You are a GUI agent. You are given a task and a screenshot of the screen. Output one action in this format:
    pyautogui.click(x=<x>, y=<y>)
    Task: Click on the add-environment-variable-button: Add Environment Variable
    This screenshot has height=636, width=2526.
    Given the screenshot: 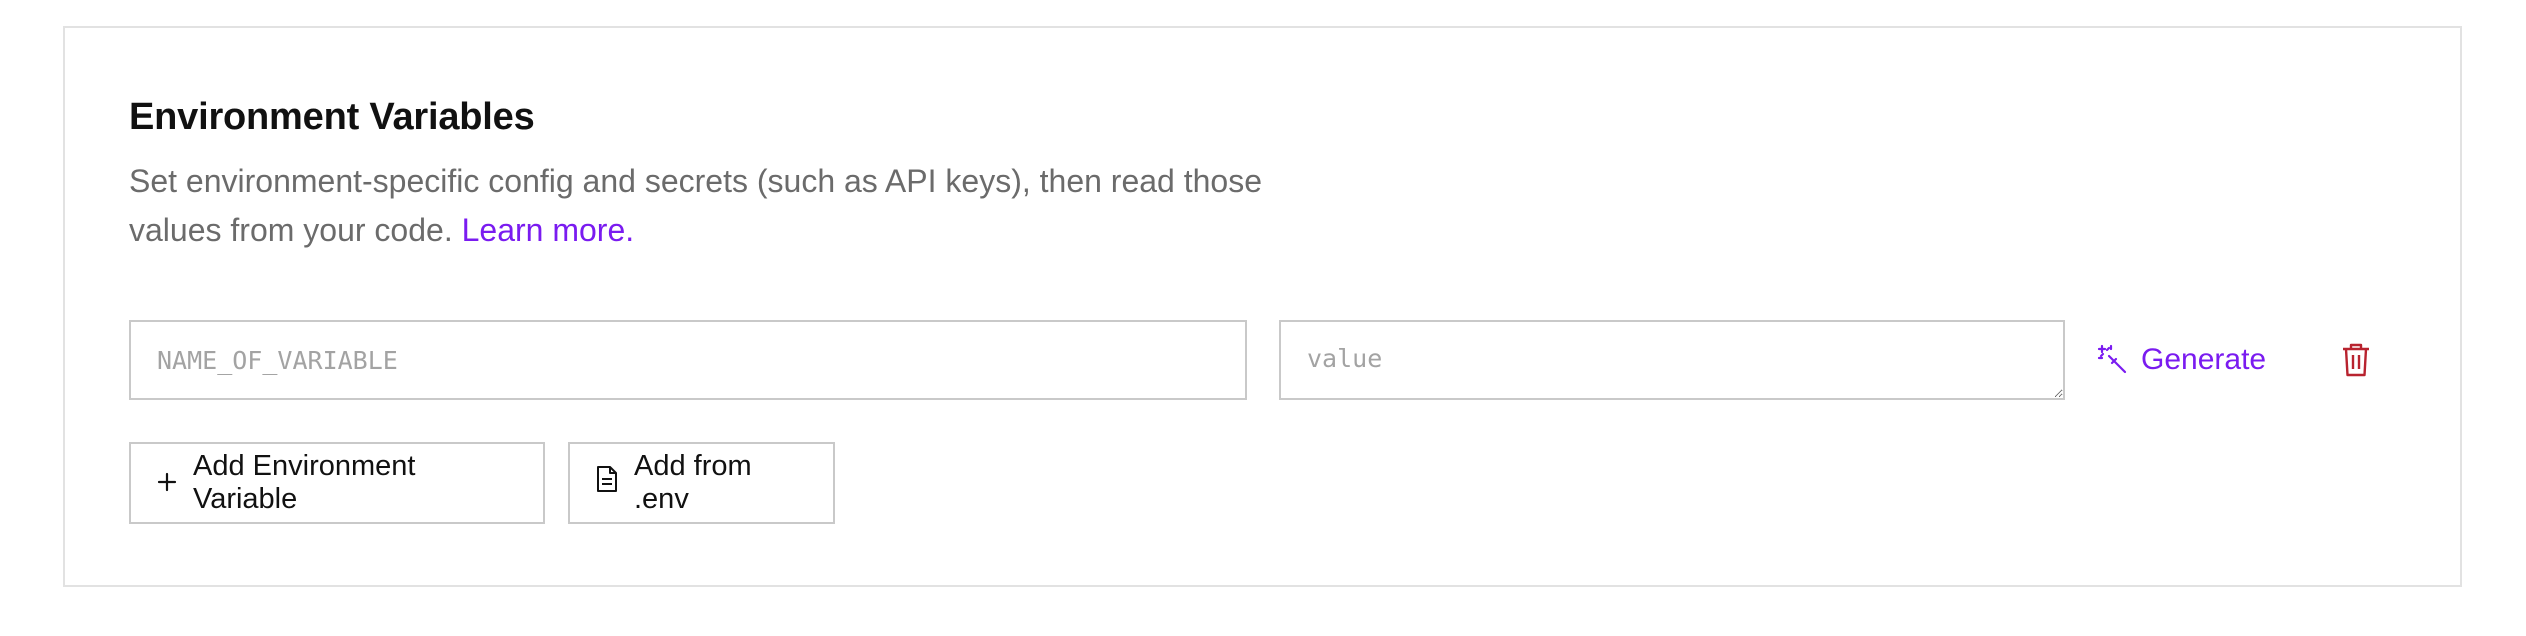 What is the action you would take?
    pyautogui.click(x=337, y=483)
    